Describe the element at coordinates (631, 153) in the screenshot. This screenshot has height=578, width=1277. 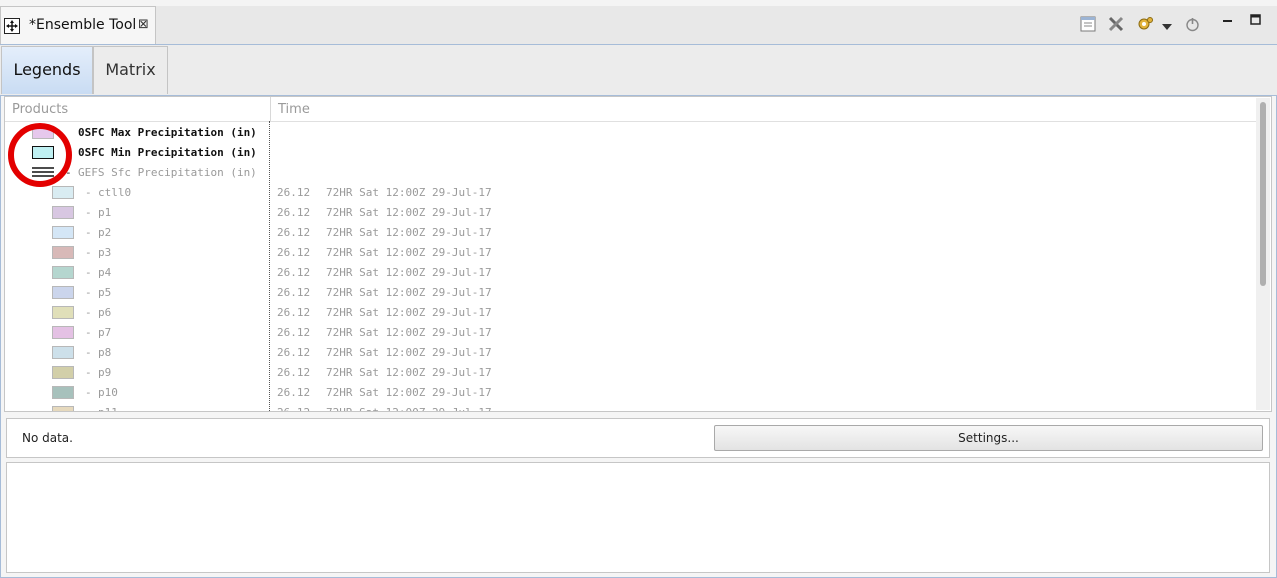
I see `tree-row-product: - 0SFC Min Precipitation (in)` at that location.